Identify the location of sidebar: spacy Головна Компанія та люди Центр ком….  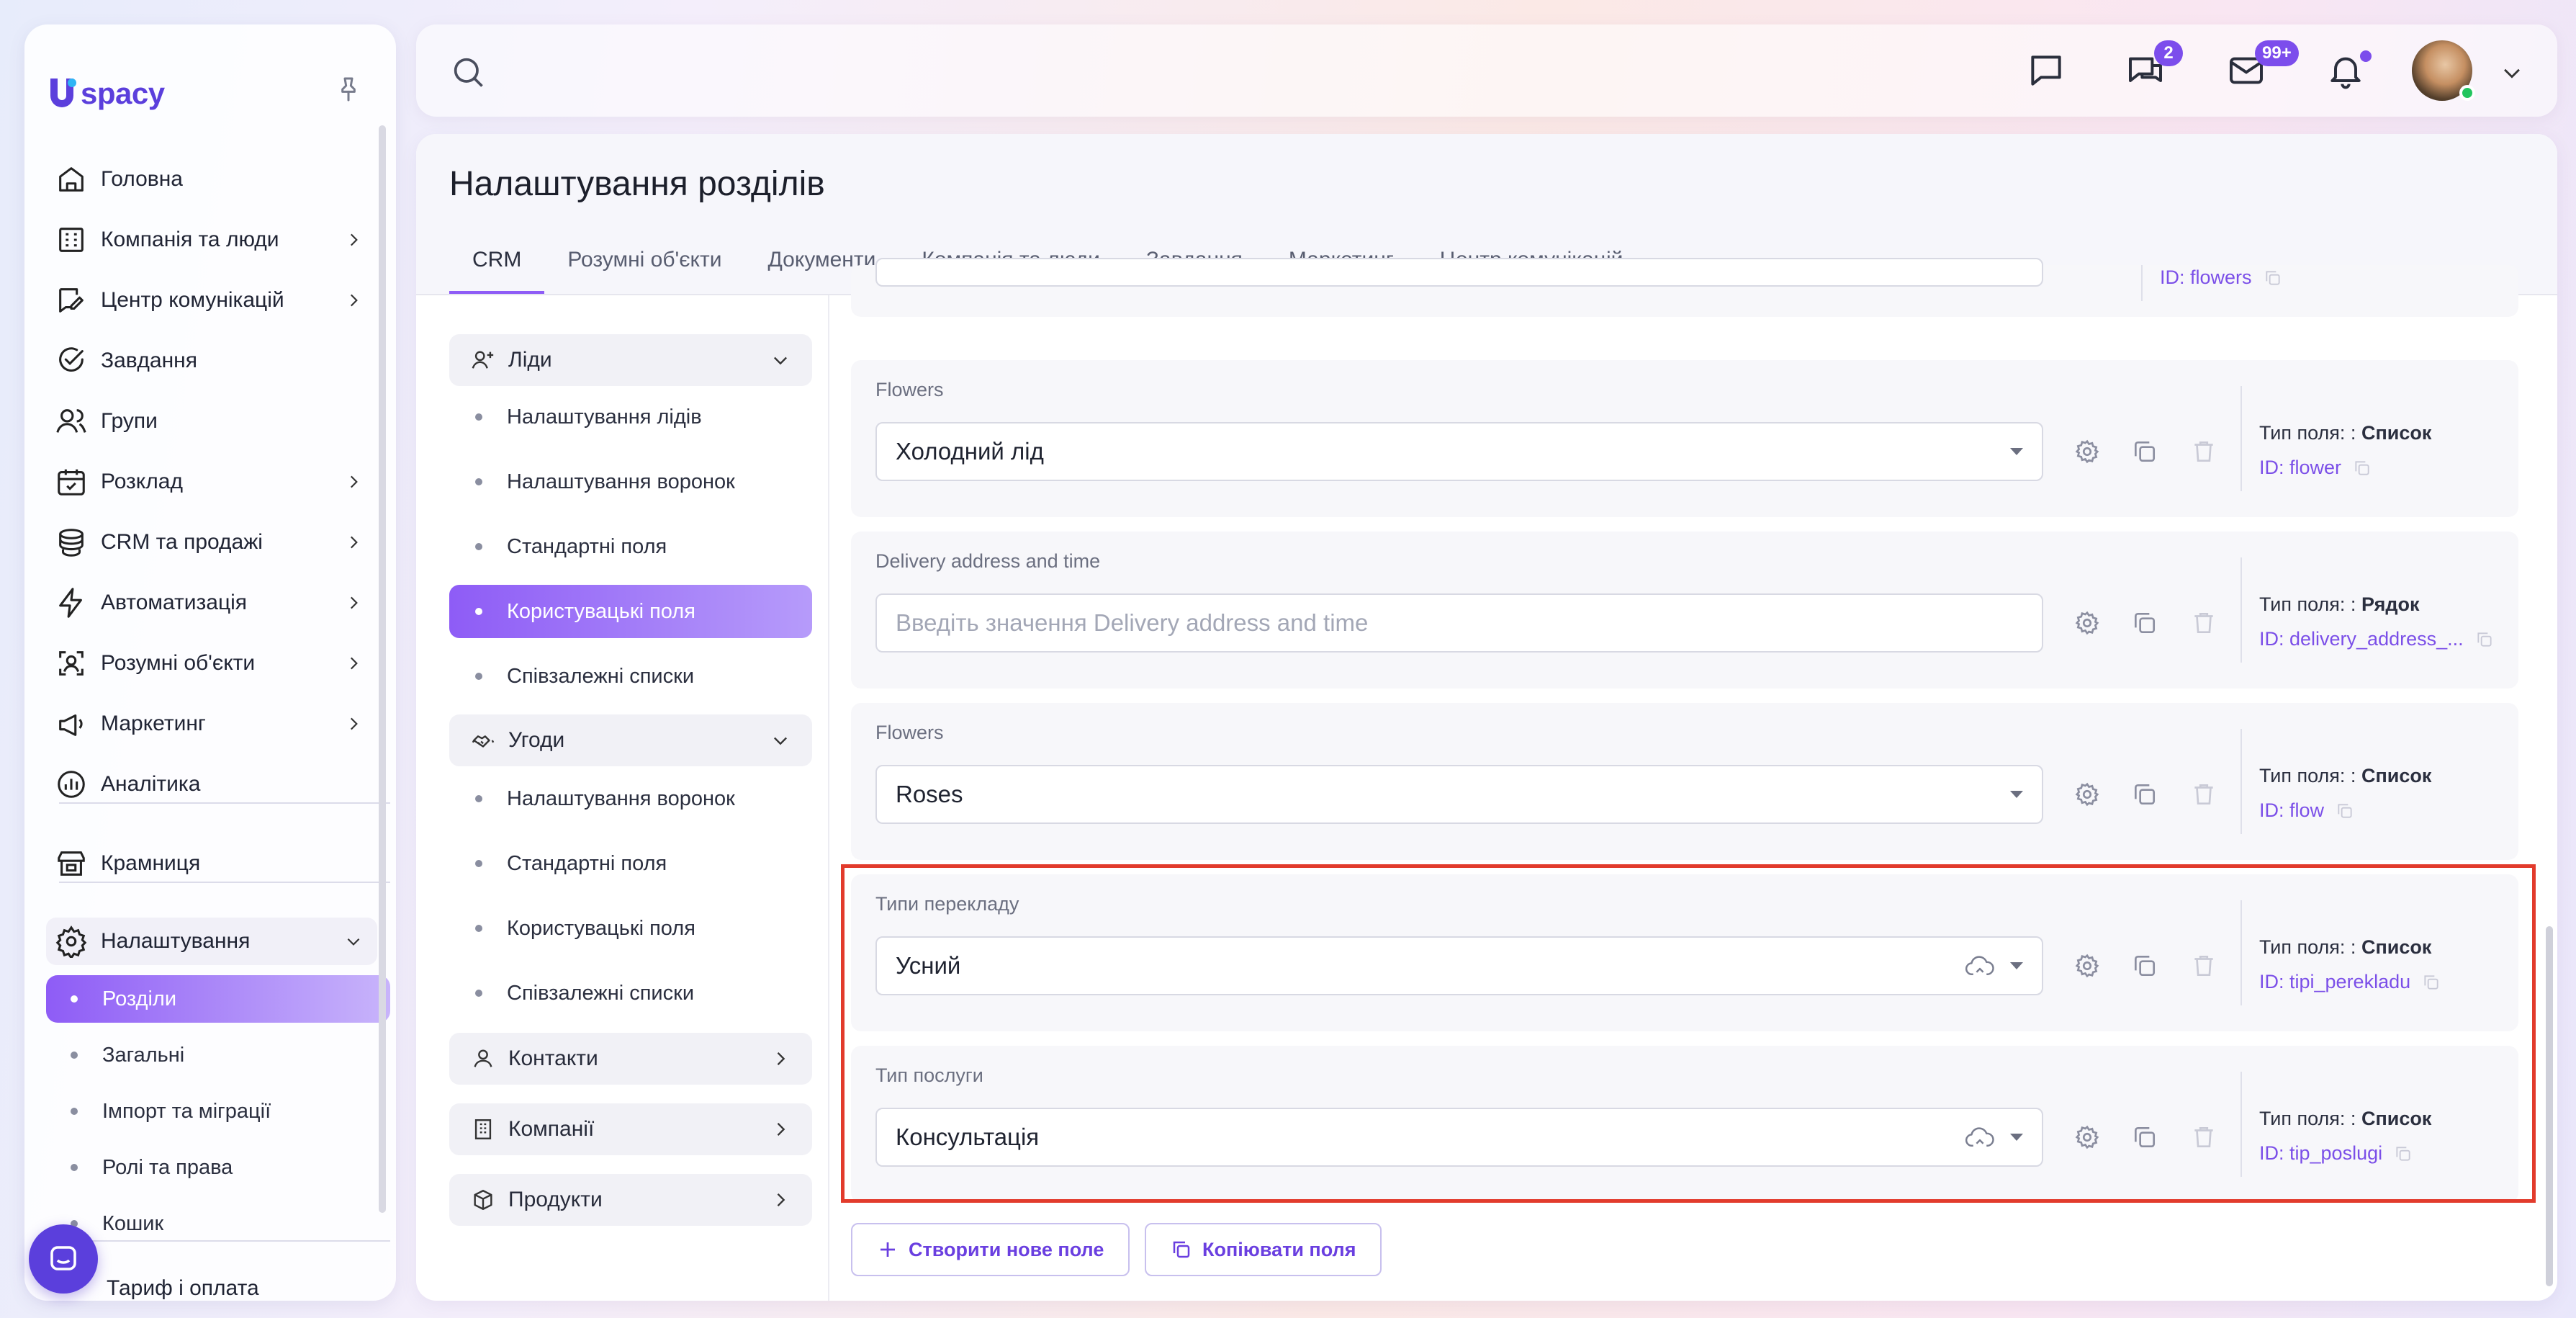
(210, 662).